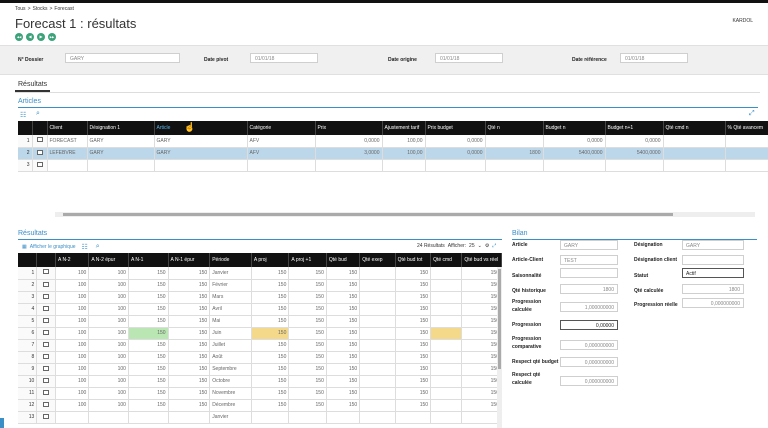 This screenshot has height=428, width=768. What do you see at coordinates (713, 289) in the screenshot?
I see `qte-calculee-field: 1800` at bounding box center [713, 289].